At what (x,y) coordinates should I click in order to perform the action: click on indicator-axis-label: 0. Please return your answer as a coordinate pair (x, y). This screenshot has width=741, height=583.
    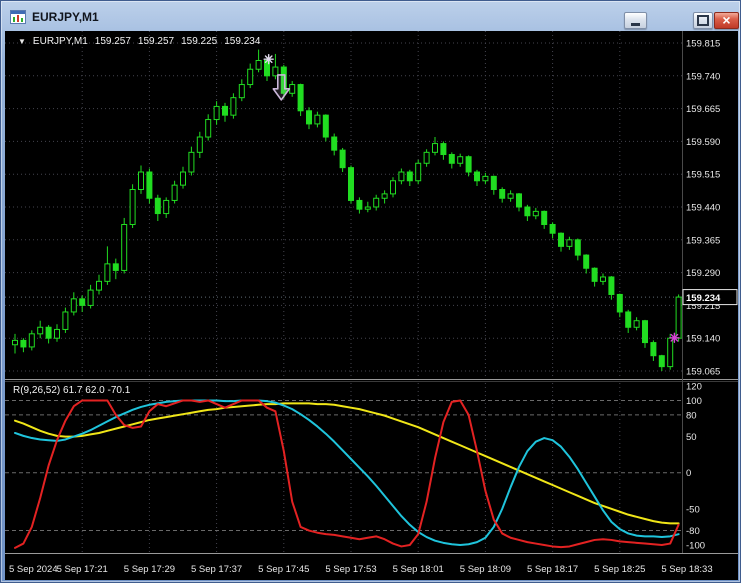
    Looking at the image, I should click on (688, 473).